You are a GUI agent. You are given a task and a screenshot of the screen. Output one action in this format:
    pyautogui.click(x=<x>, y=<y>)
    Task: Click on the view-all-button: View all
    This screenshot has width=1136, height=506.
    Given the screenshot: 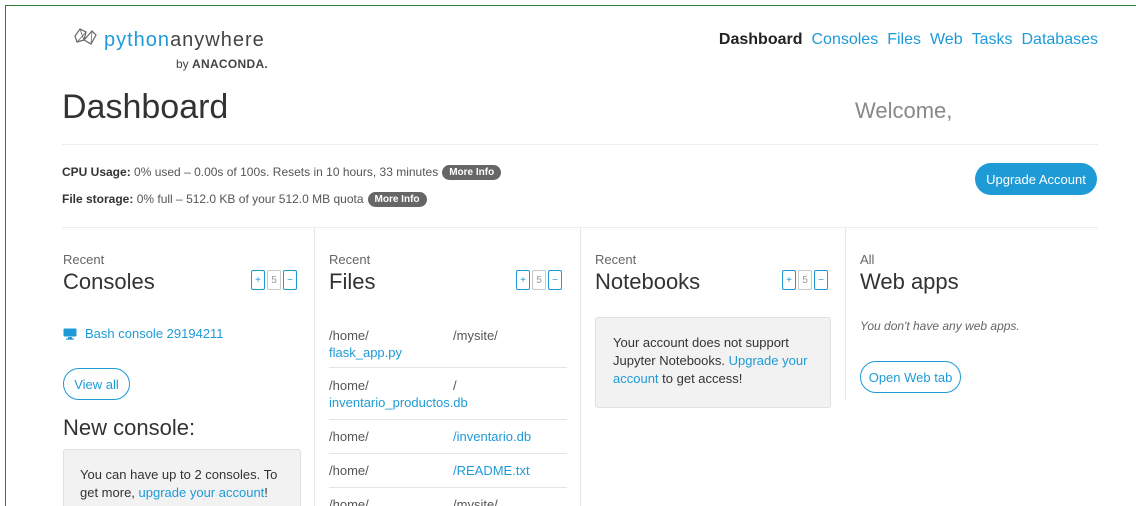 What is the action you would take?
    pyautogui.click(x=96, y=384)
    